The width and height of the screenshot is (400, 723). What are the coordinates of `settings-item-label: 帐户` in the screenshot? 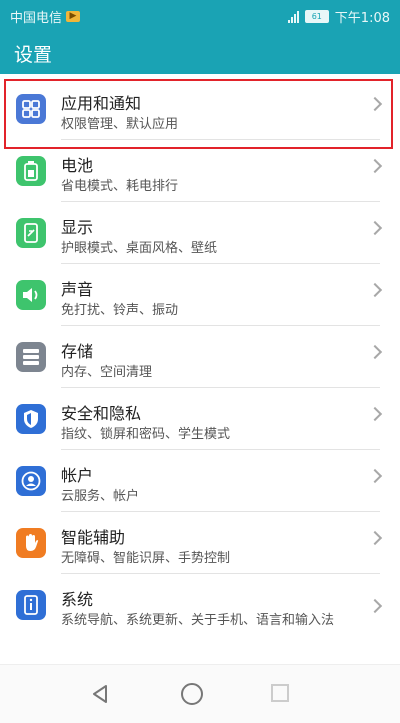 It's located at (77, 475).